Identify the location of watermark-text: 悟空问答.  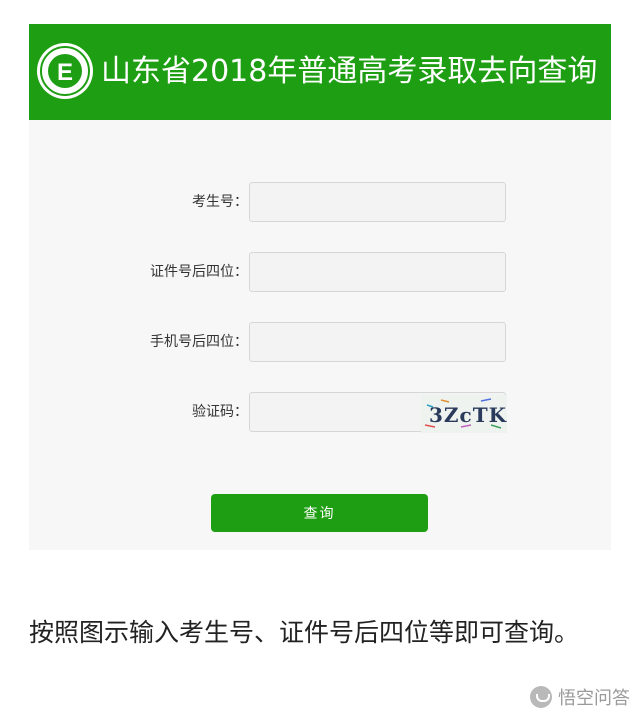
(594, 698).